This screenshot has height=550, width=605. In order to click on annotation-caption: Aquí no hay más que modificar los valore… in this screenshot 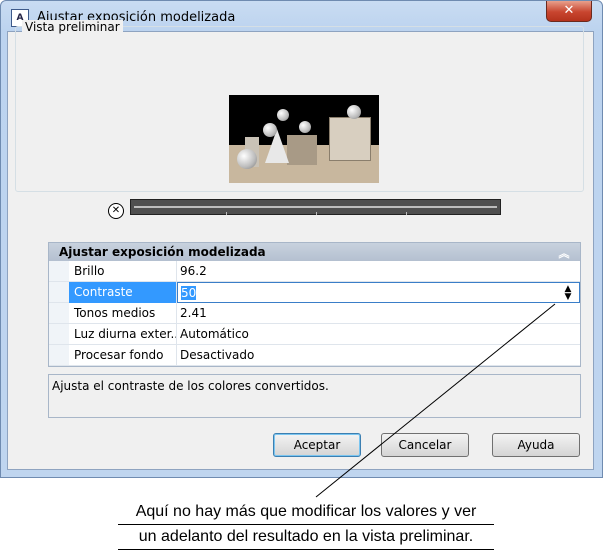, I will do `click(306, 525)`.